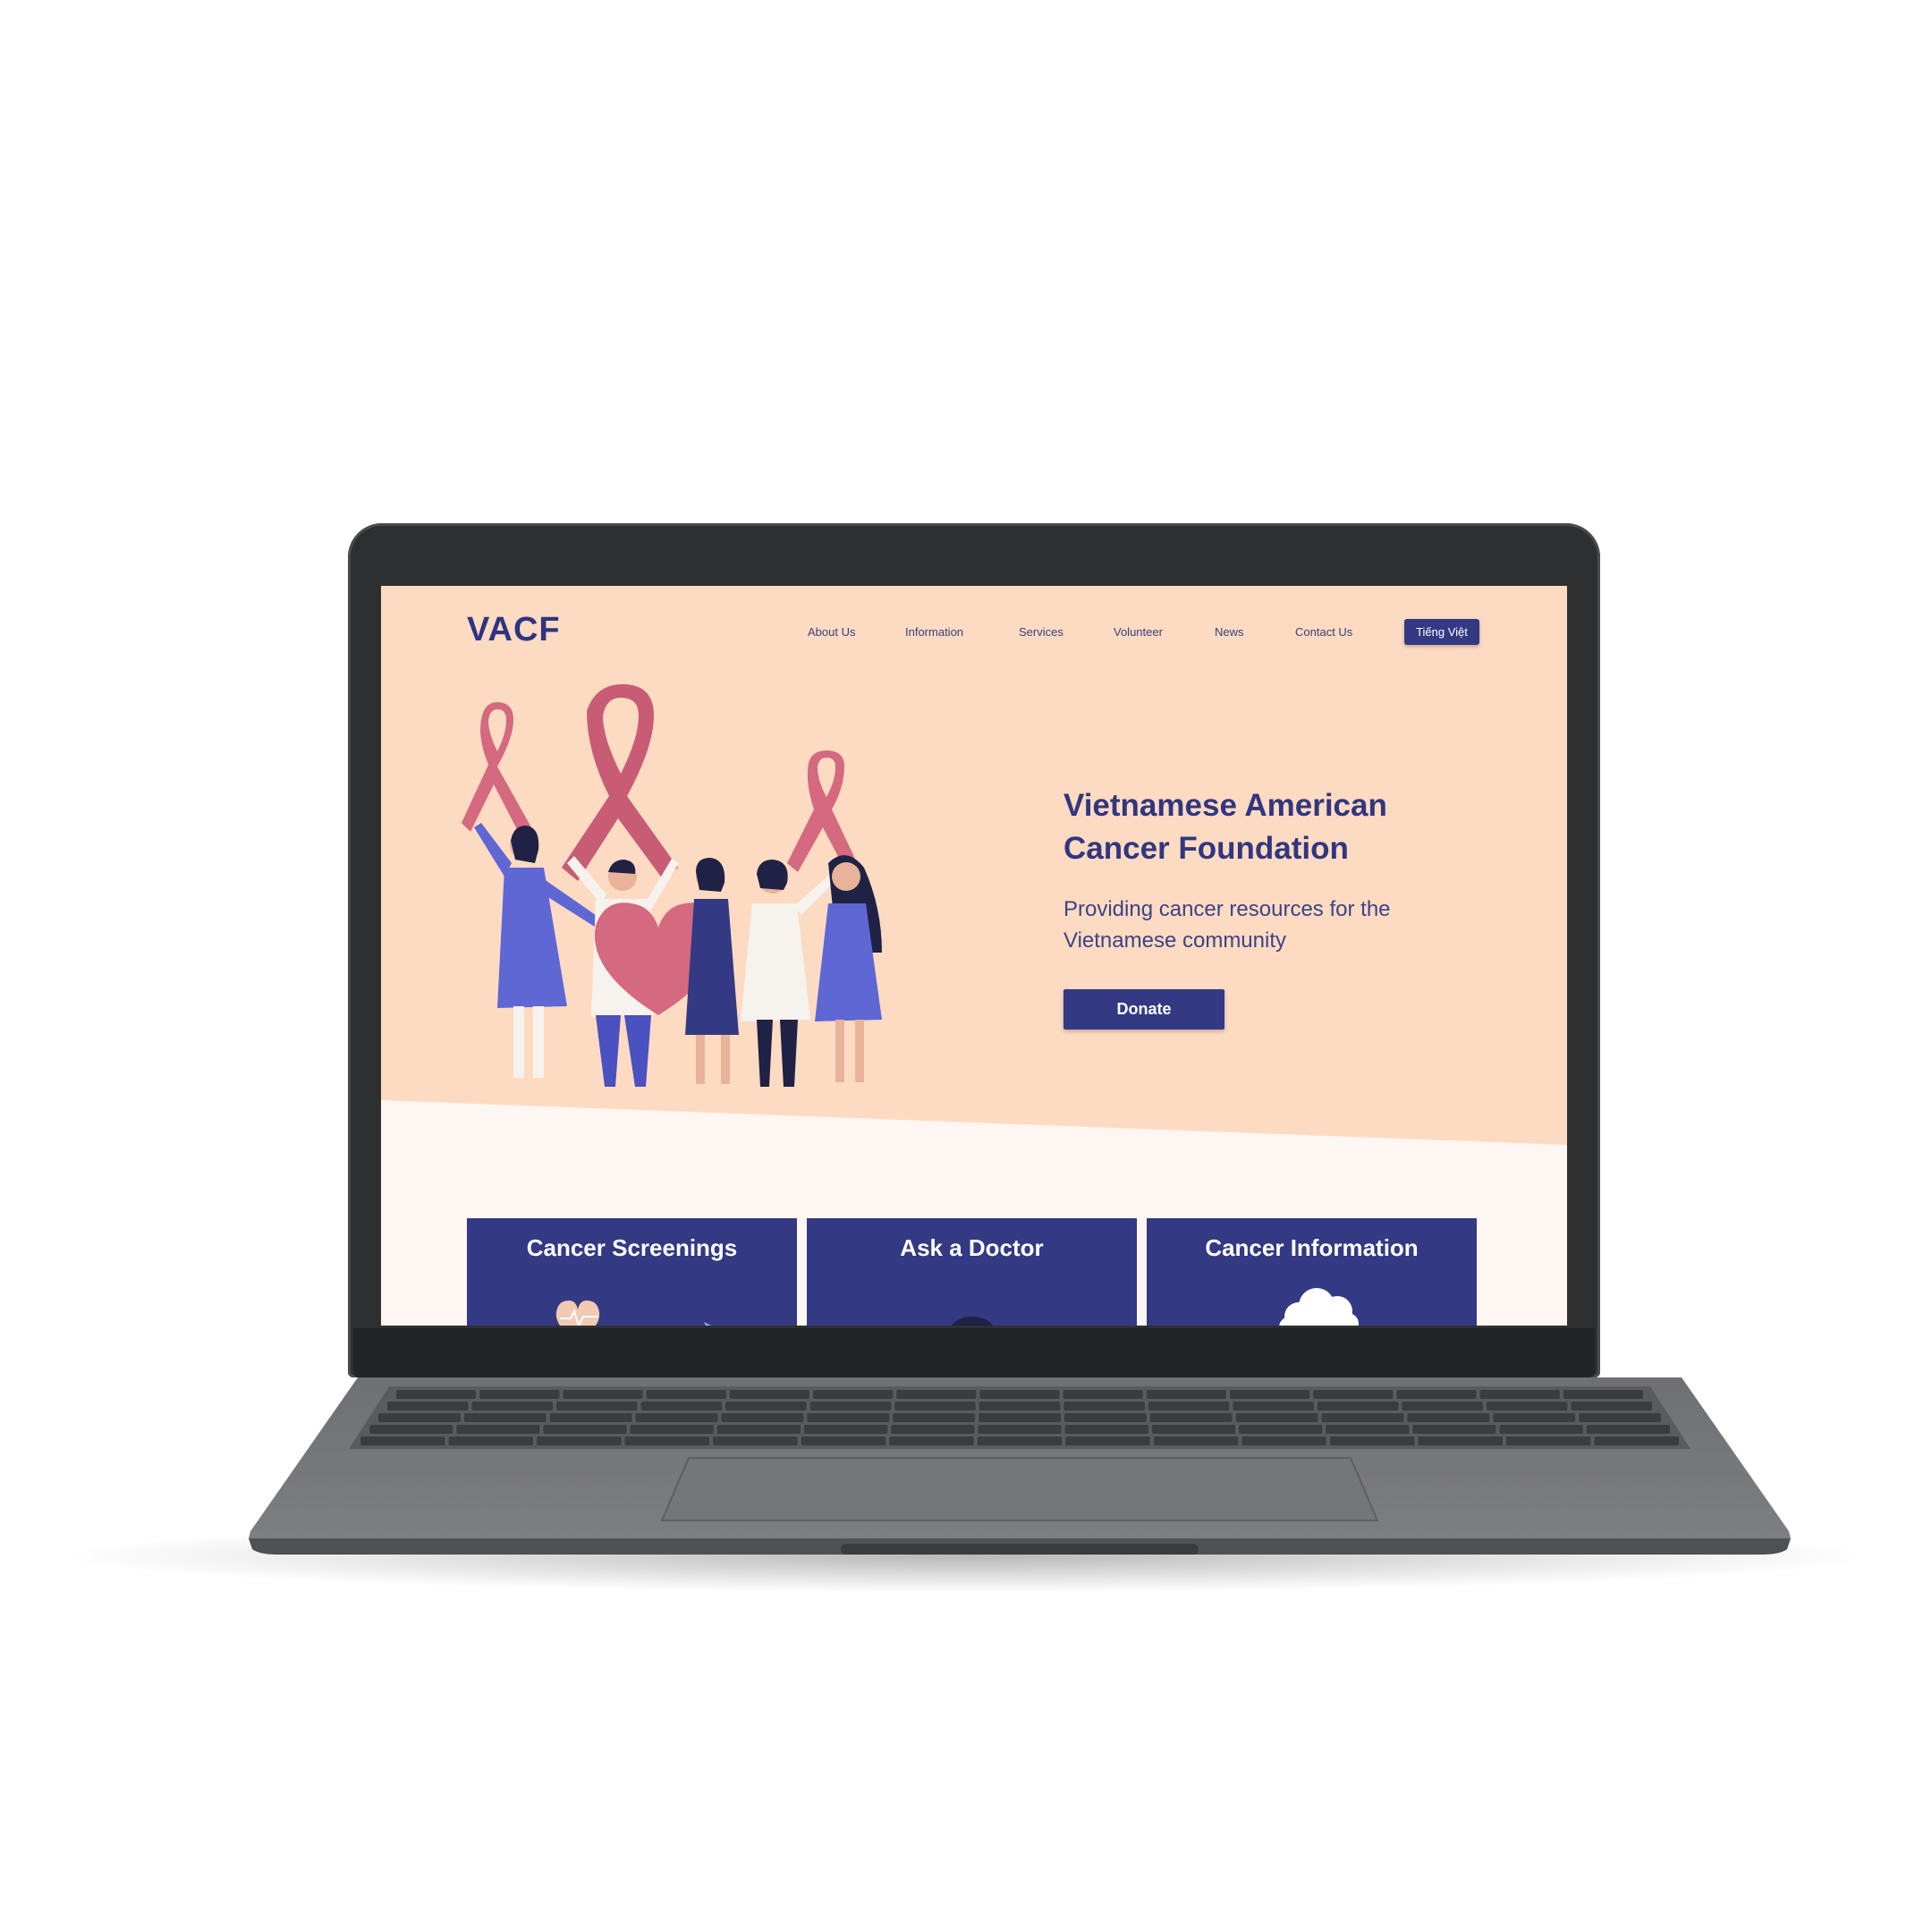 This screenshot has height=1932, width=1932. What do you see at coordinates (1312, 1247) in the screenshot?
I see `card-title: Cancer Information` at bounding box center [1312, 1247].